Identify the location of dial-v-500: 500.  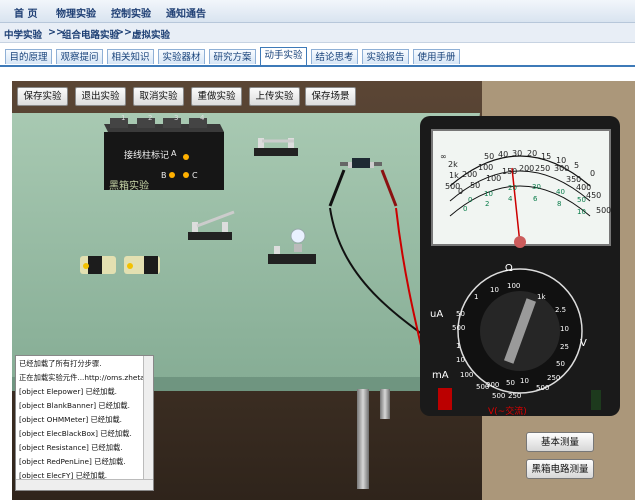
(543, 388).